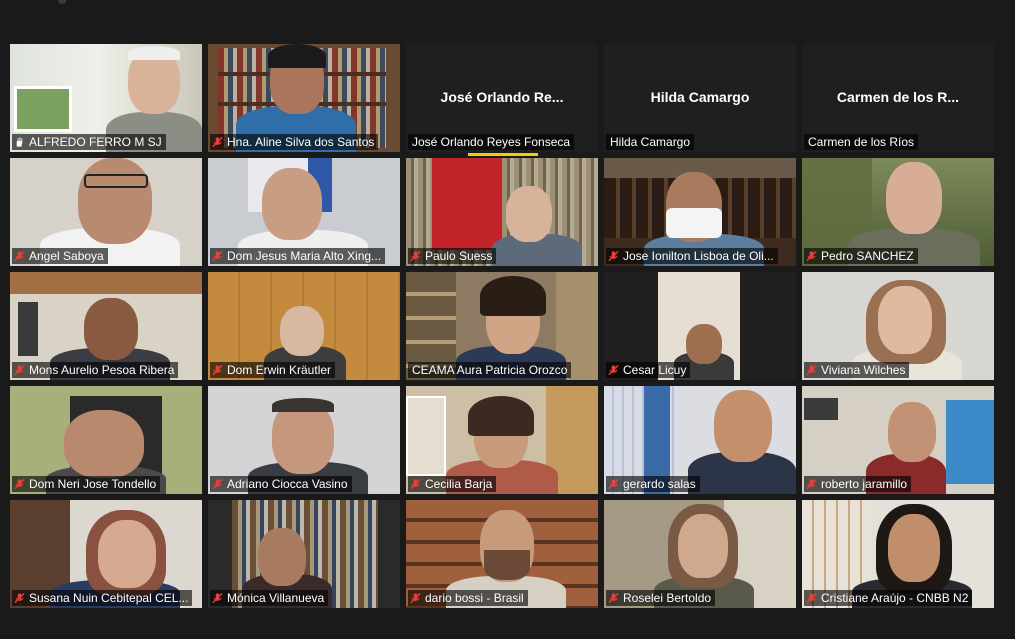 The height and width of the screenshot is (639, 1015). What do you see at coordinates (106, 326) in the screenshot?
I see `participant-tile-aurelio: Mons Aurelio Pesoa Ribera` at bounding box center [106, 326].